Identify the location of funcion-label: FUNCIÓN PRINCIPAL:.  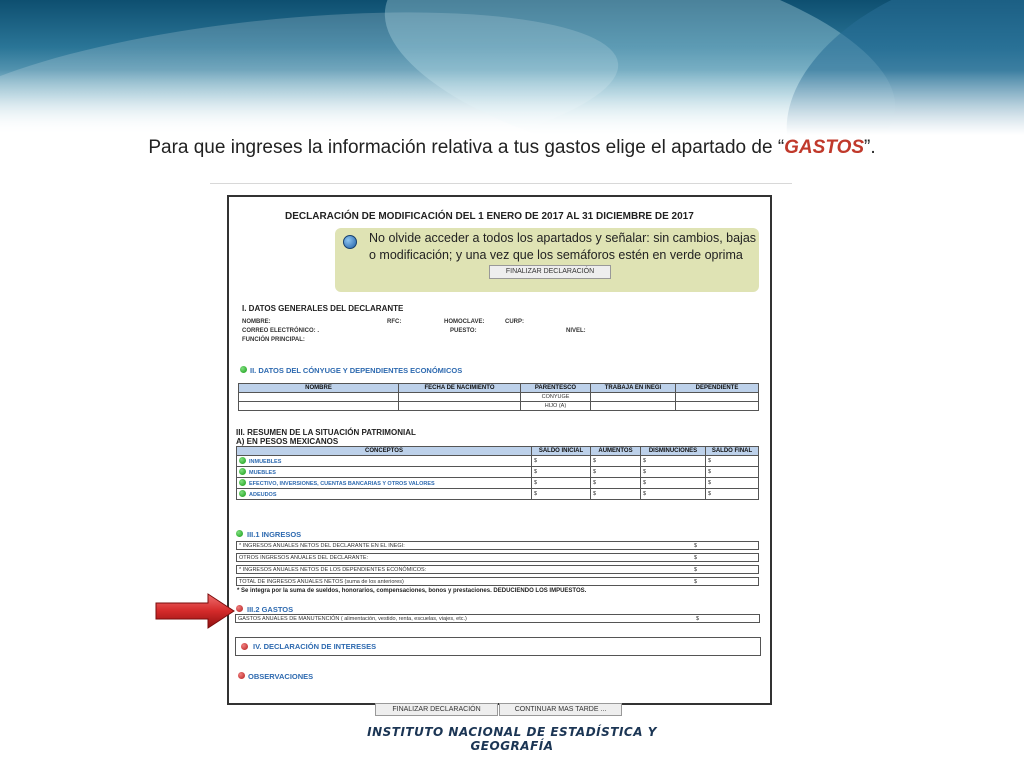
(273, 340).